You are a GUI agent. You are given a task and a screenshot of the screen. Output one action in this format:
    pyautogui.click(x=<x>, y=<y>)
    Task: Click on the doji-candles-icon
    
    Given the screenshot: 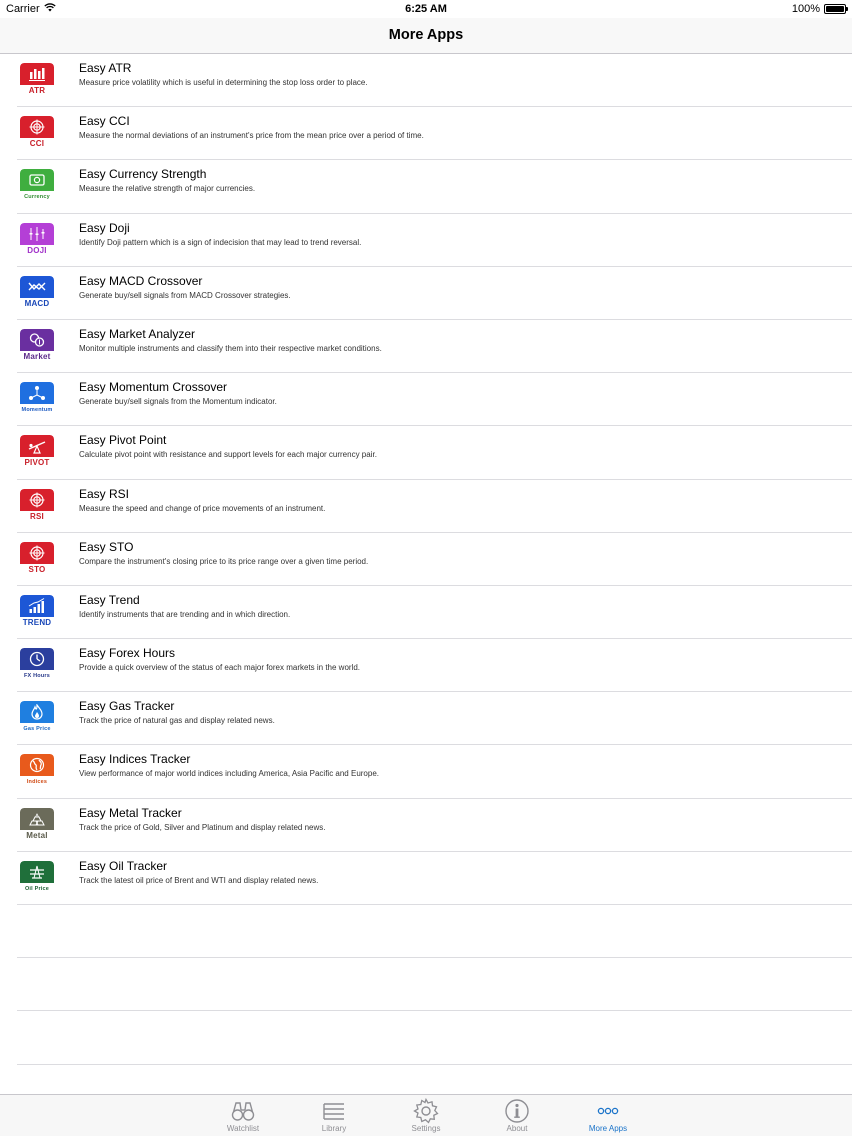 What is the action you would take?
    pyautogui.click(x=37, y=233)
    